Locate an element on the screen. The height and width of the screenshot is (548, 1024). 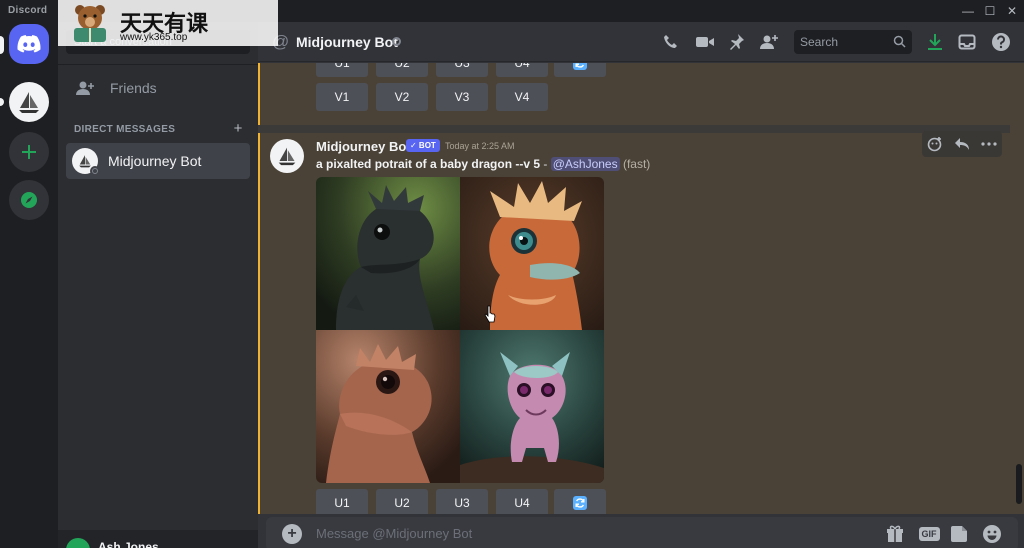
watermark-url: www.yk365.top is located at coordinates (154, 37).